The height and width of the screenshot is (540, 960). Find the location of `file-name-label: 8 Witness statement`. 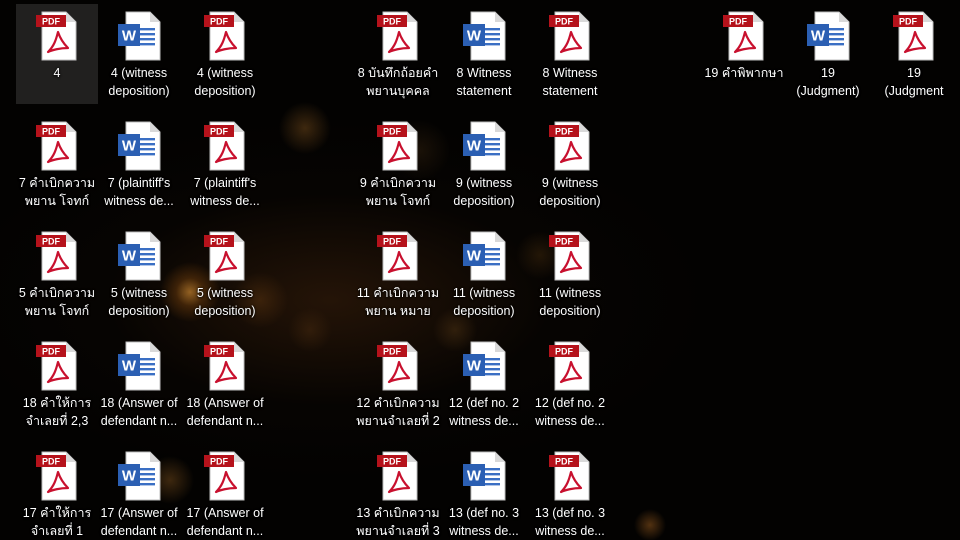

file-name-label: 8 Witness statement is located at coordinates (484, 82).